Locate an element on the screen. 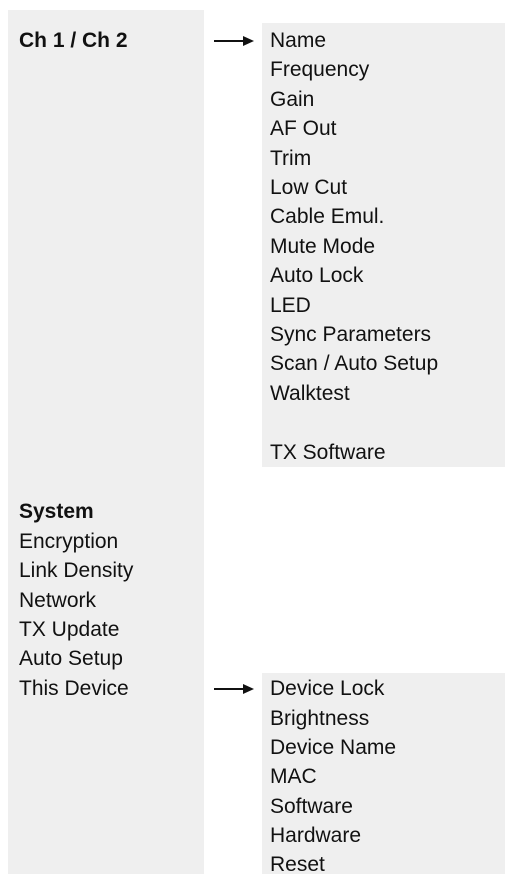 This screenshot has width=505, height=879. submenu-item-gain: Gain is located at coordinates (292, 99).